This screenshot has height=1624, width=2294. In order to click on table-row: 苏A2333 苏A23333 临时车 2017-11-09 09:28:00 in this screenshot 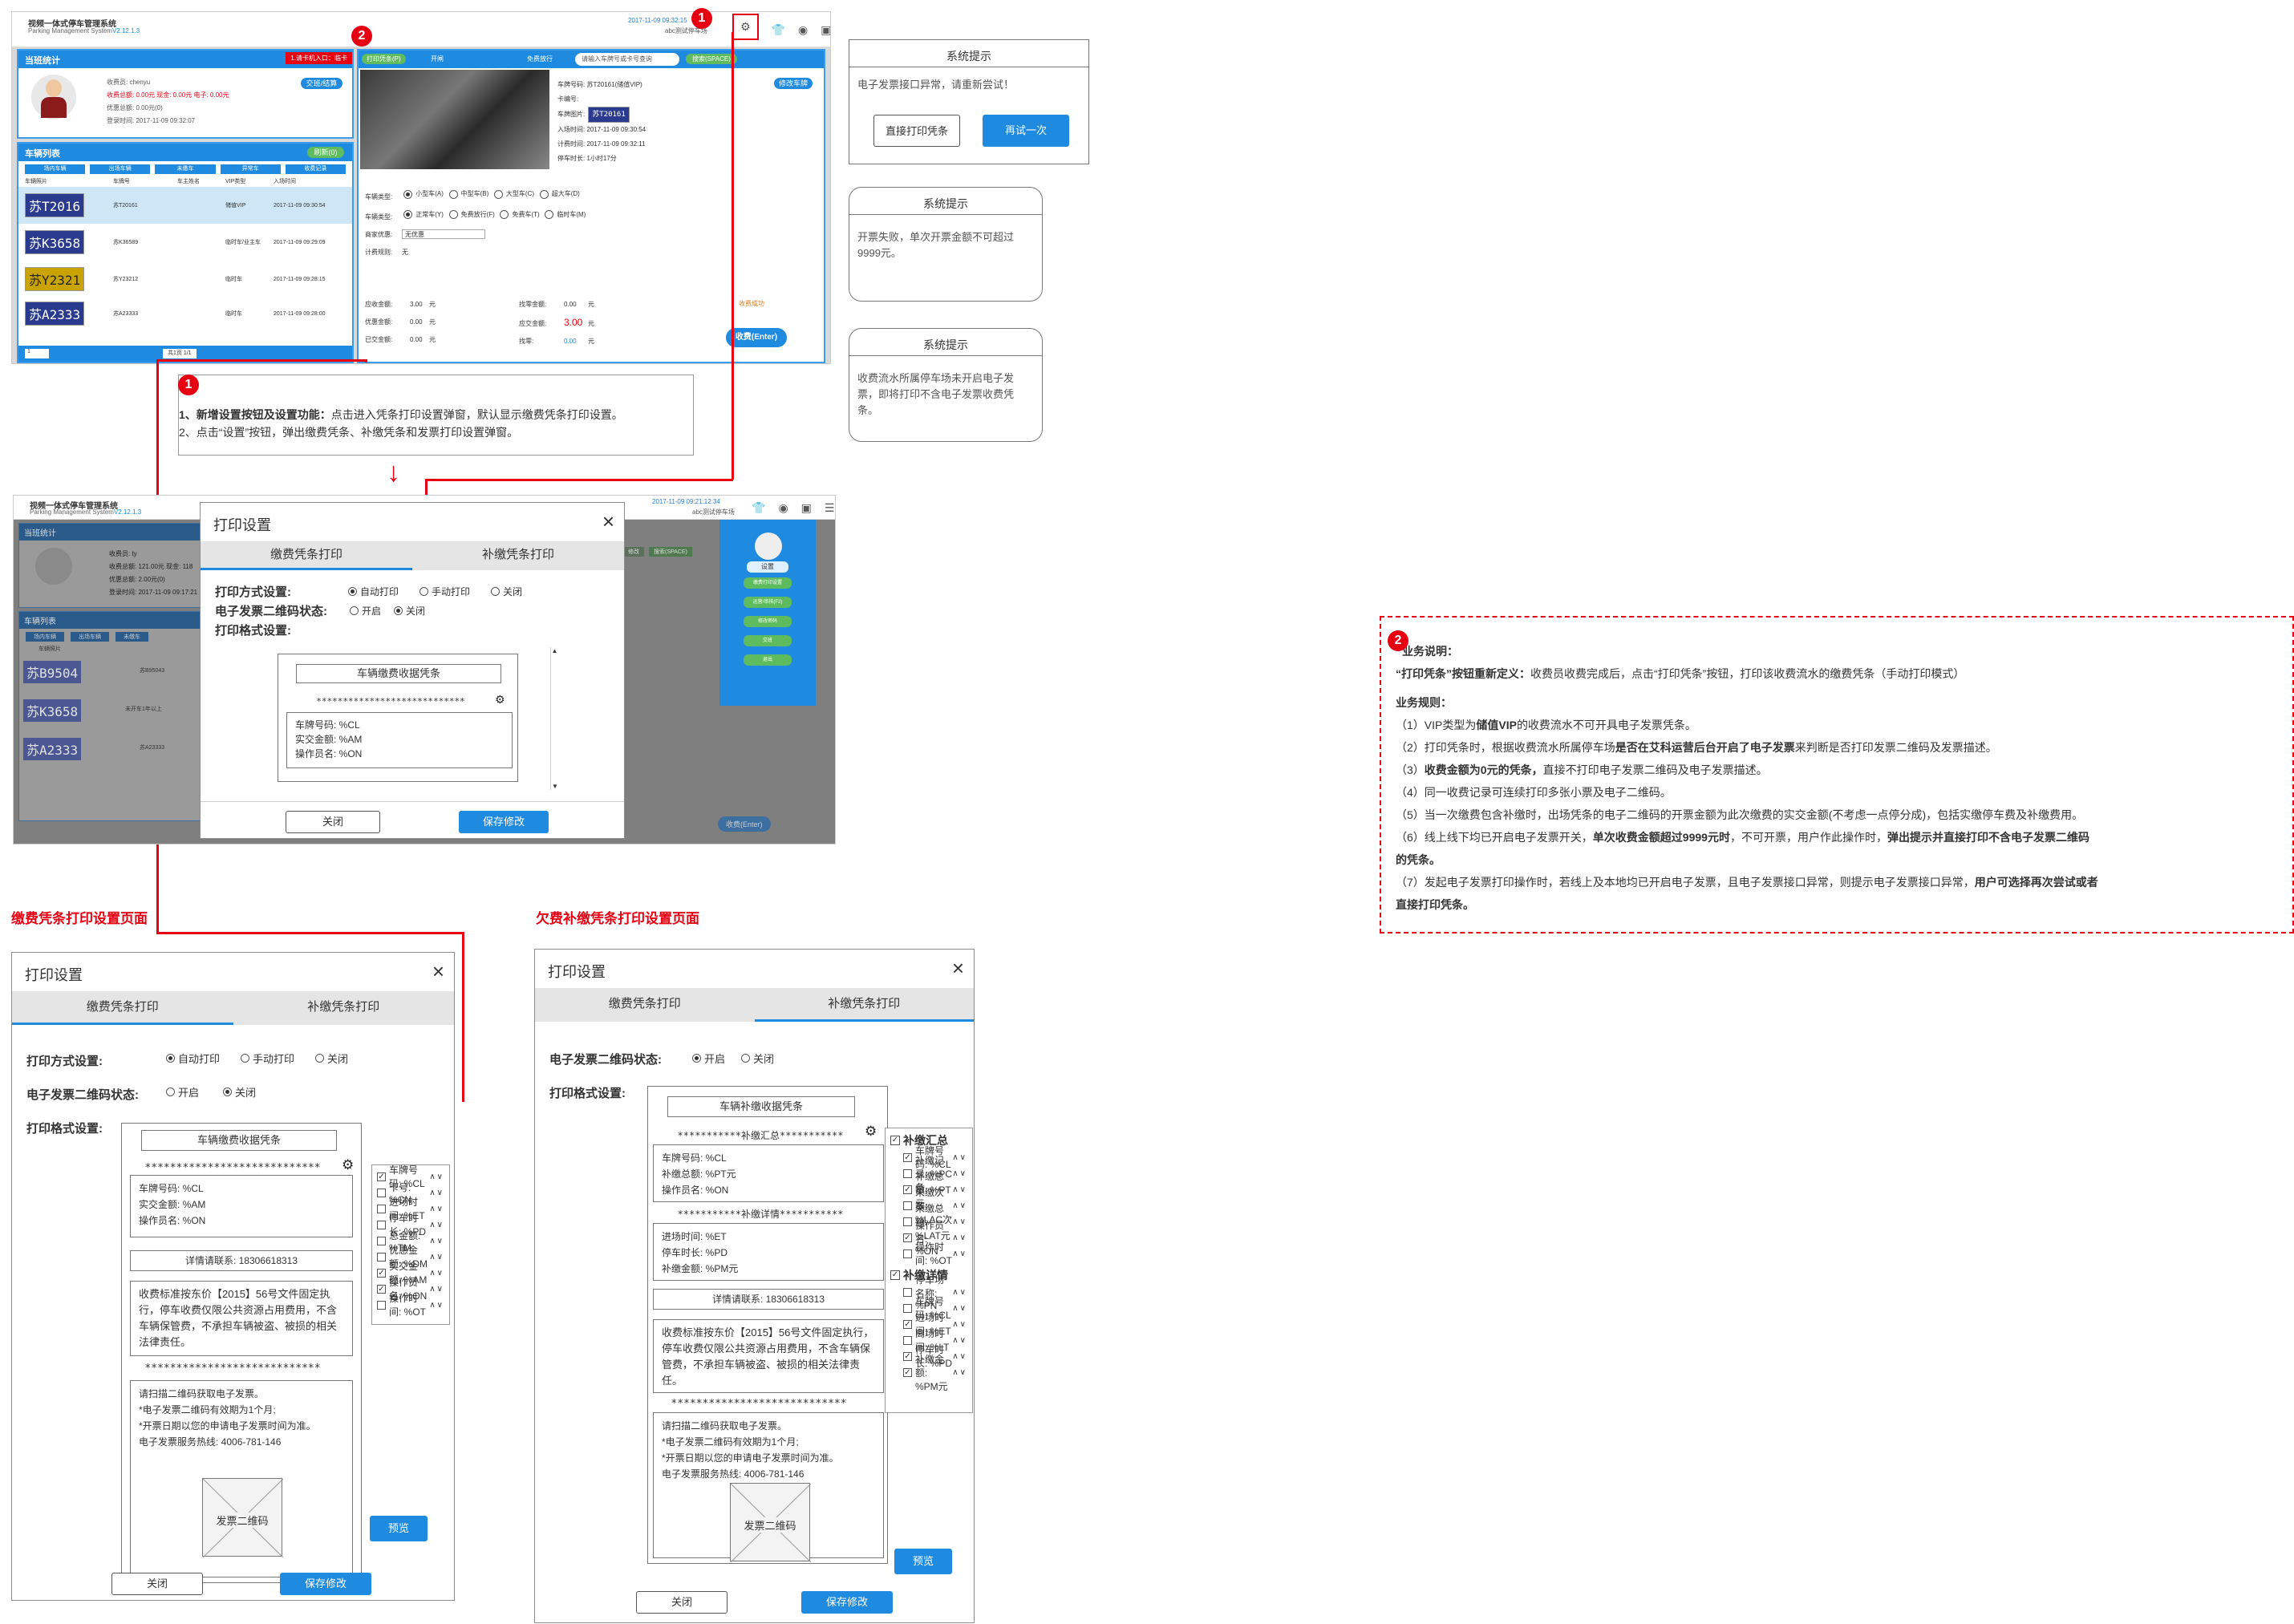, I will do `click(185, 314)`.